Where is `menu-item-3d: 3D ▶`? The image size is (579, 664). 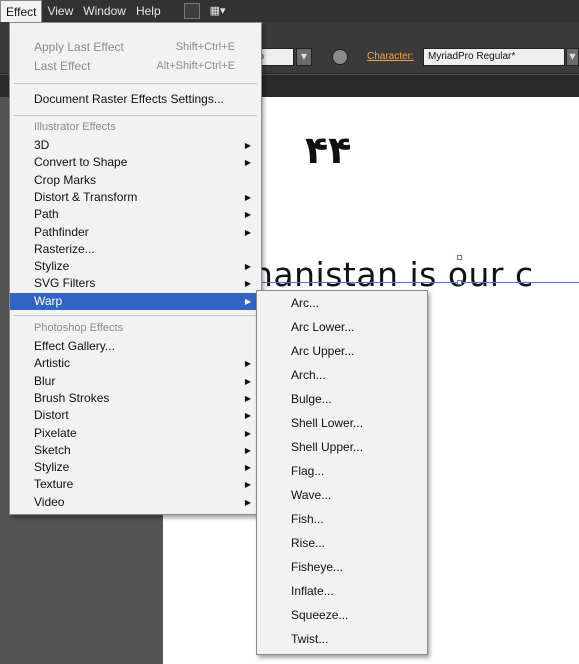
menu-item-3d: 3D ▶ is located at coordinates (135, 145).